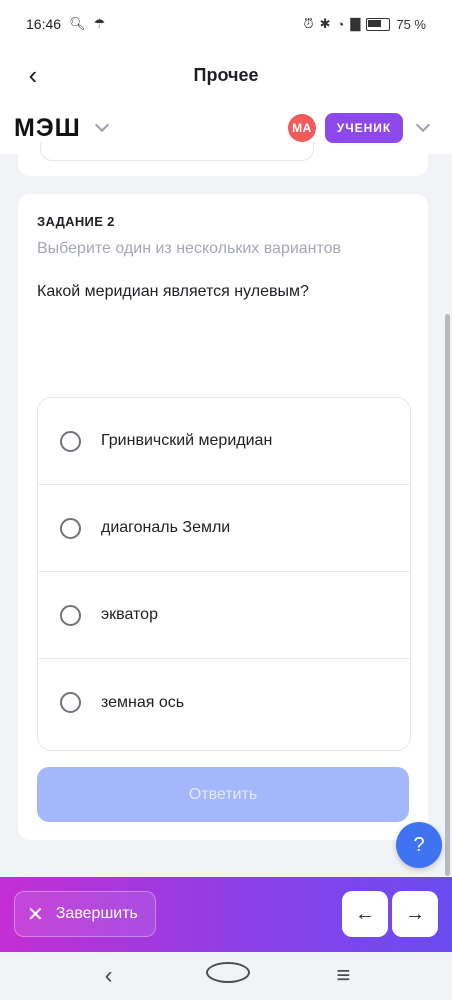  Describe the element at coordinates (340, 24) in the screenshot. I see `wifi-icon: ◔` at that location.